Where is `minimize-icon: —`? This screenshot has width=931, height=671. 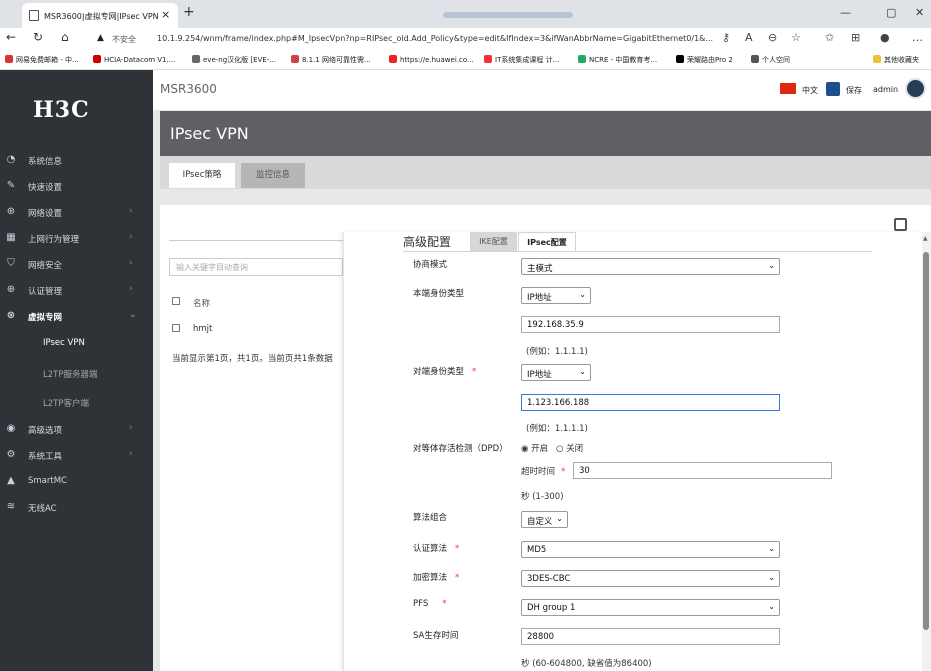
minimize-icon: — is located at coordinates (845, 12).